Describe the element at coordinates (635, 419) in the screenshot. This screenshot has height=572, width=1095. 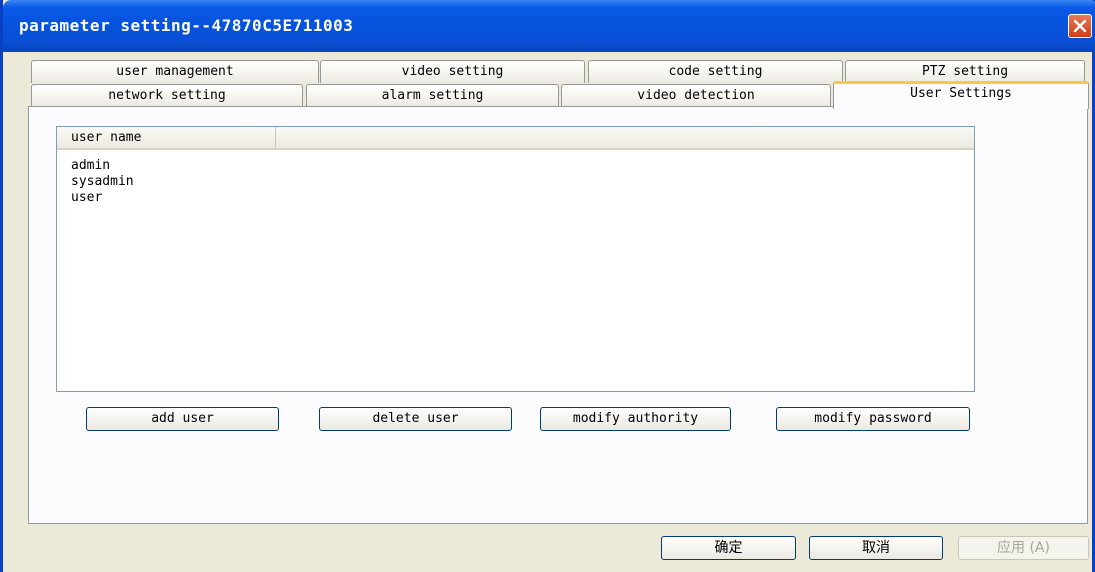
I see `modify-authority-button: modify authority` at that location.